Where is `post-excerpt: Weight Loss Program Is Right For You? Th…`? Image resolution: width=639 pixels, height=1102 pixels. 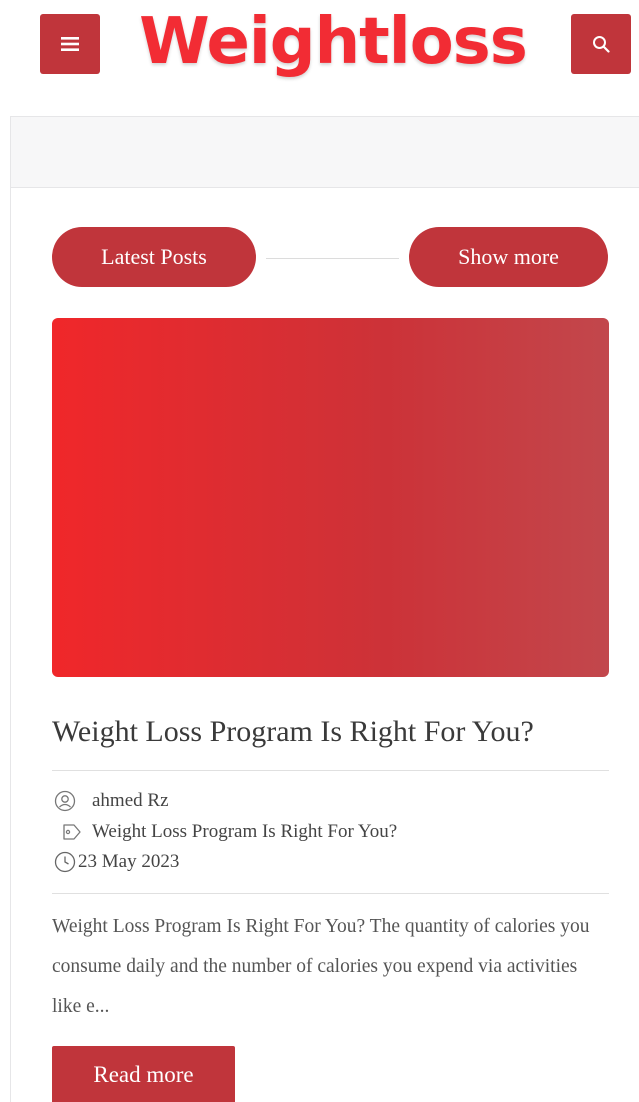
post-excerpt: Weight Loss Program Is Right For You? Th… is located at coordinates (321, 966).